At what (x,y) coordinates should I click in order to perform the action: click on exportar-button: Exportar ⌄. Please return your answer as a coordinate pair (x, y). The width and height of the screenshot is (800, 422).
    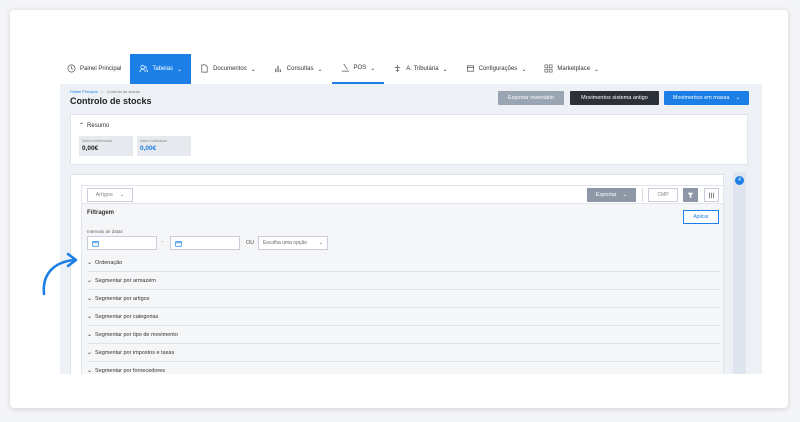
    Looking at the image, I should click on (611, 195).